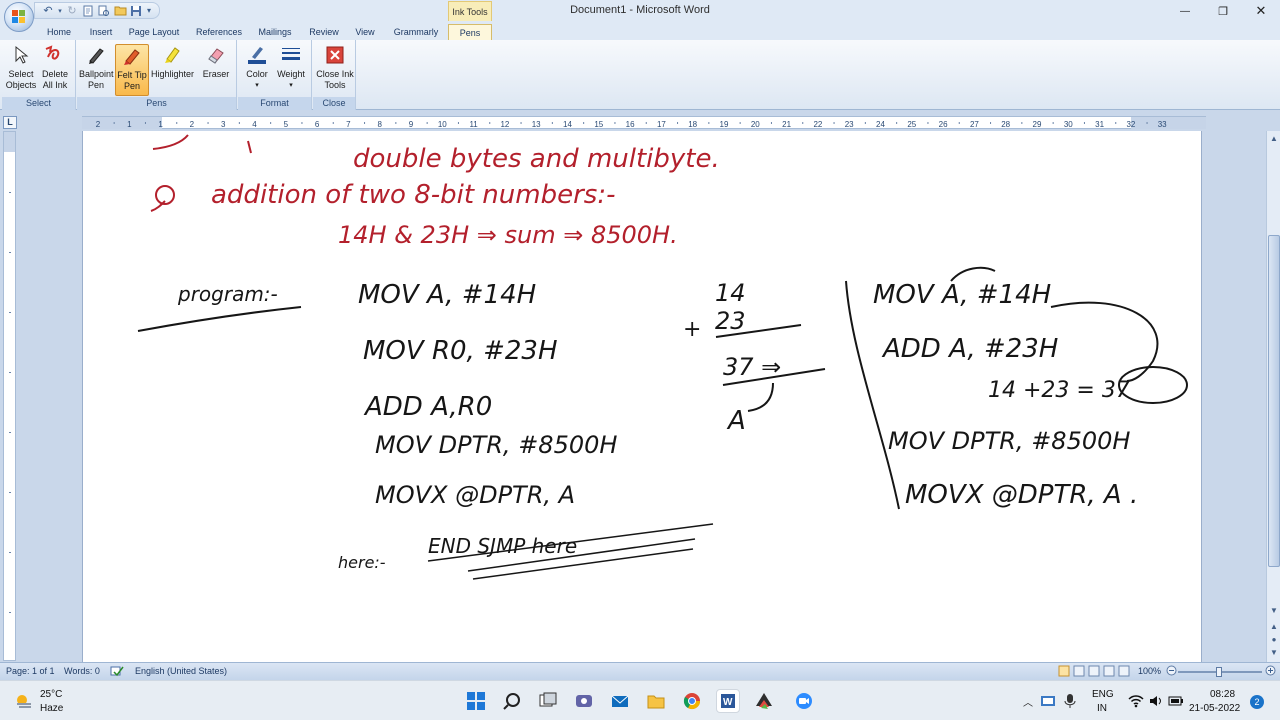  What do you see at coordinates (10, 122) in the screenshot?
I see `tab-selector: L` at bounding box center [10, 122].